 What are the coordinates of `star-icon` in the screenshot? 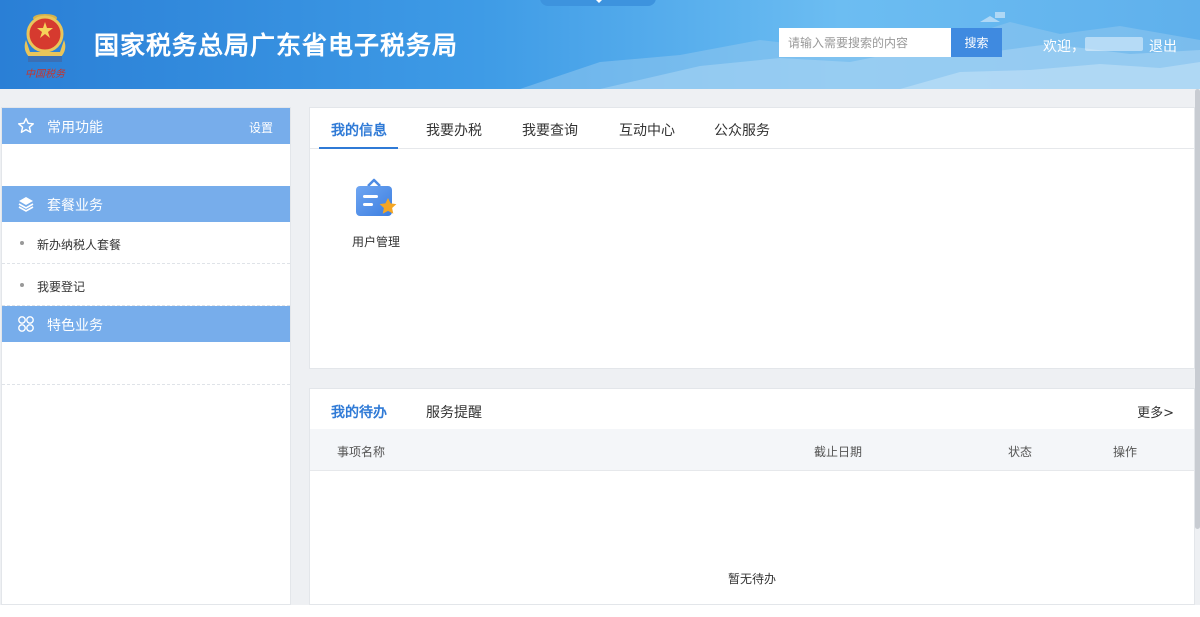 It's located at (26, 125).